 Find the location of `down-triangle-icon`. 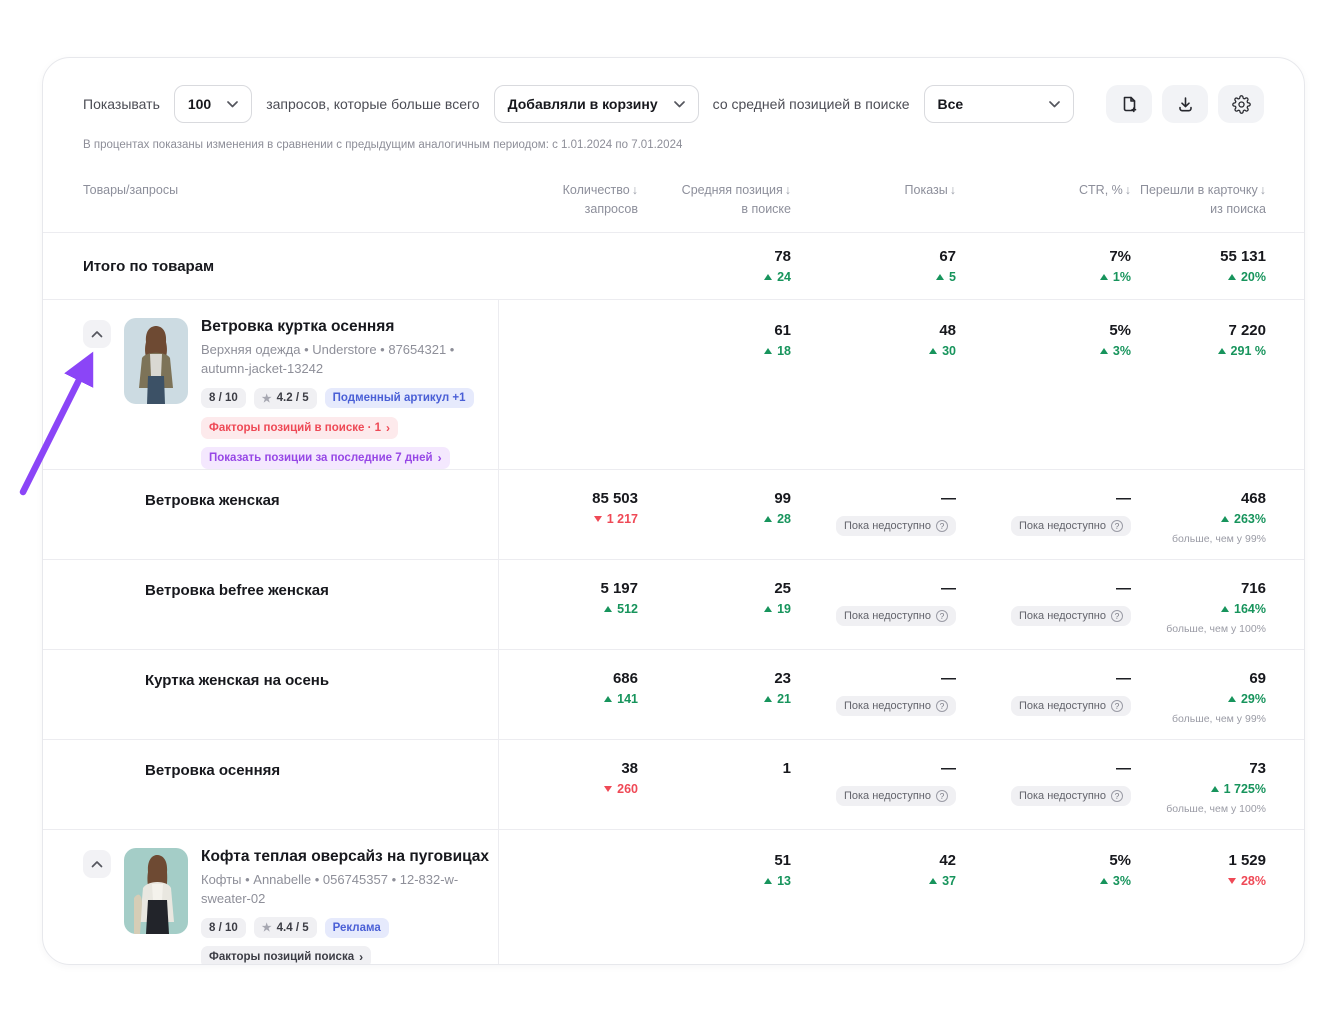

down-triangle-icon is located at coordinates (608, 788).